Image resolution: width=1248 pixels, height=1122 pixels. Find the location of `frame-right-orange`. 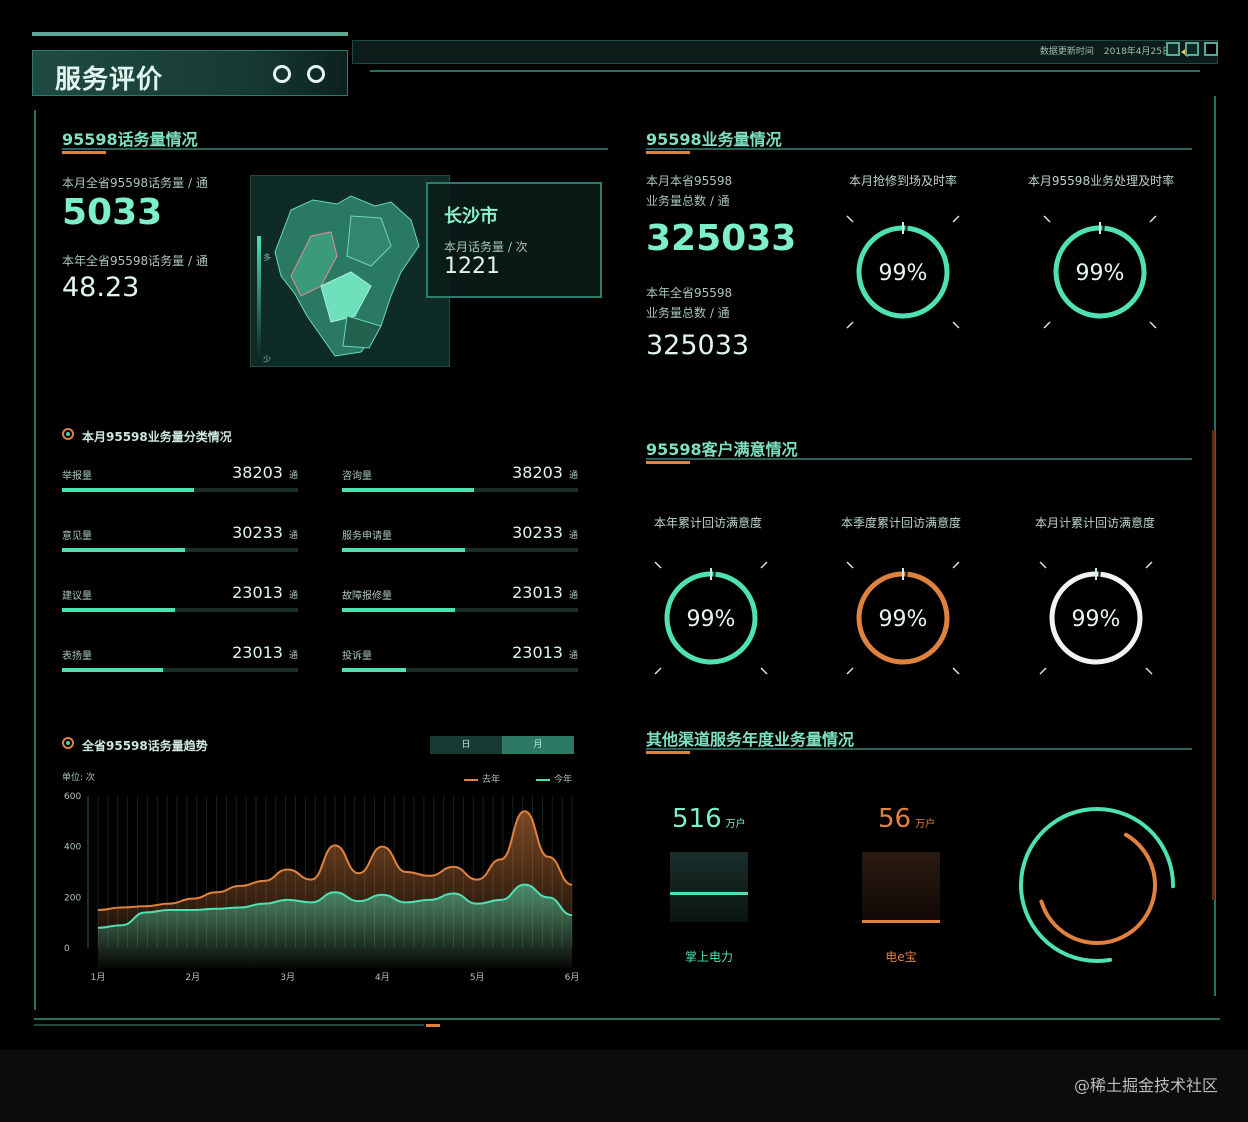

frame-right-orange is located at coordinates (1213, 665).